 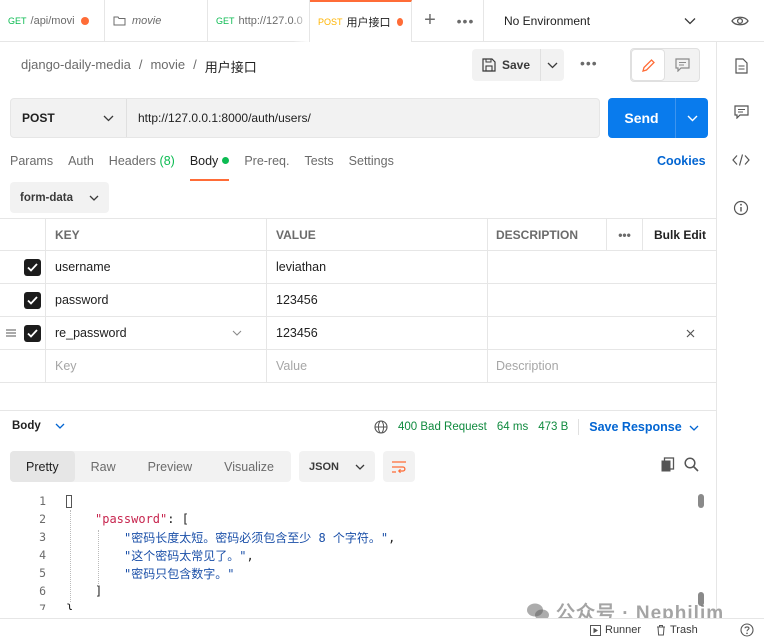 I want to click on tabs-more-button: •••, so click(x=466, y=21).